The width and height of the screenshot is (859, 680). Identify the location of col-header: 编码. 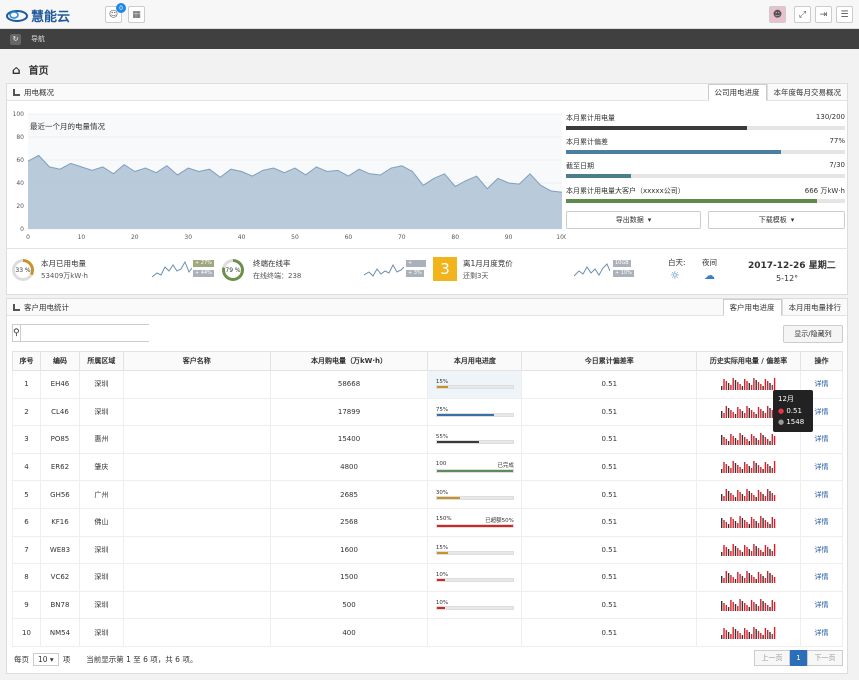
(59, 361).